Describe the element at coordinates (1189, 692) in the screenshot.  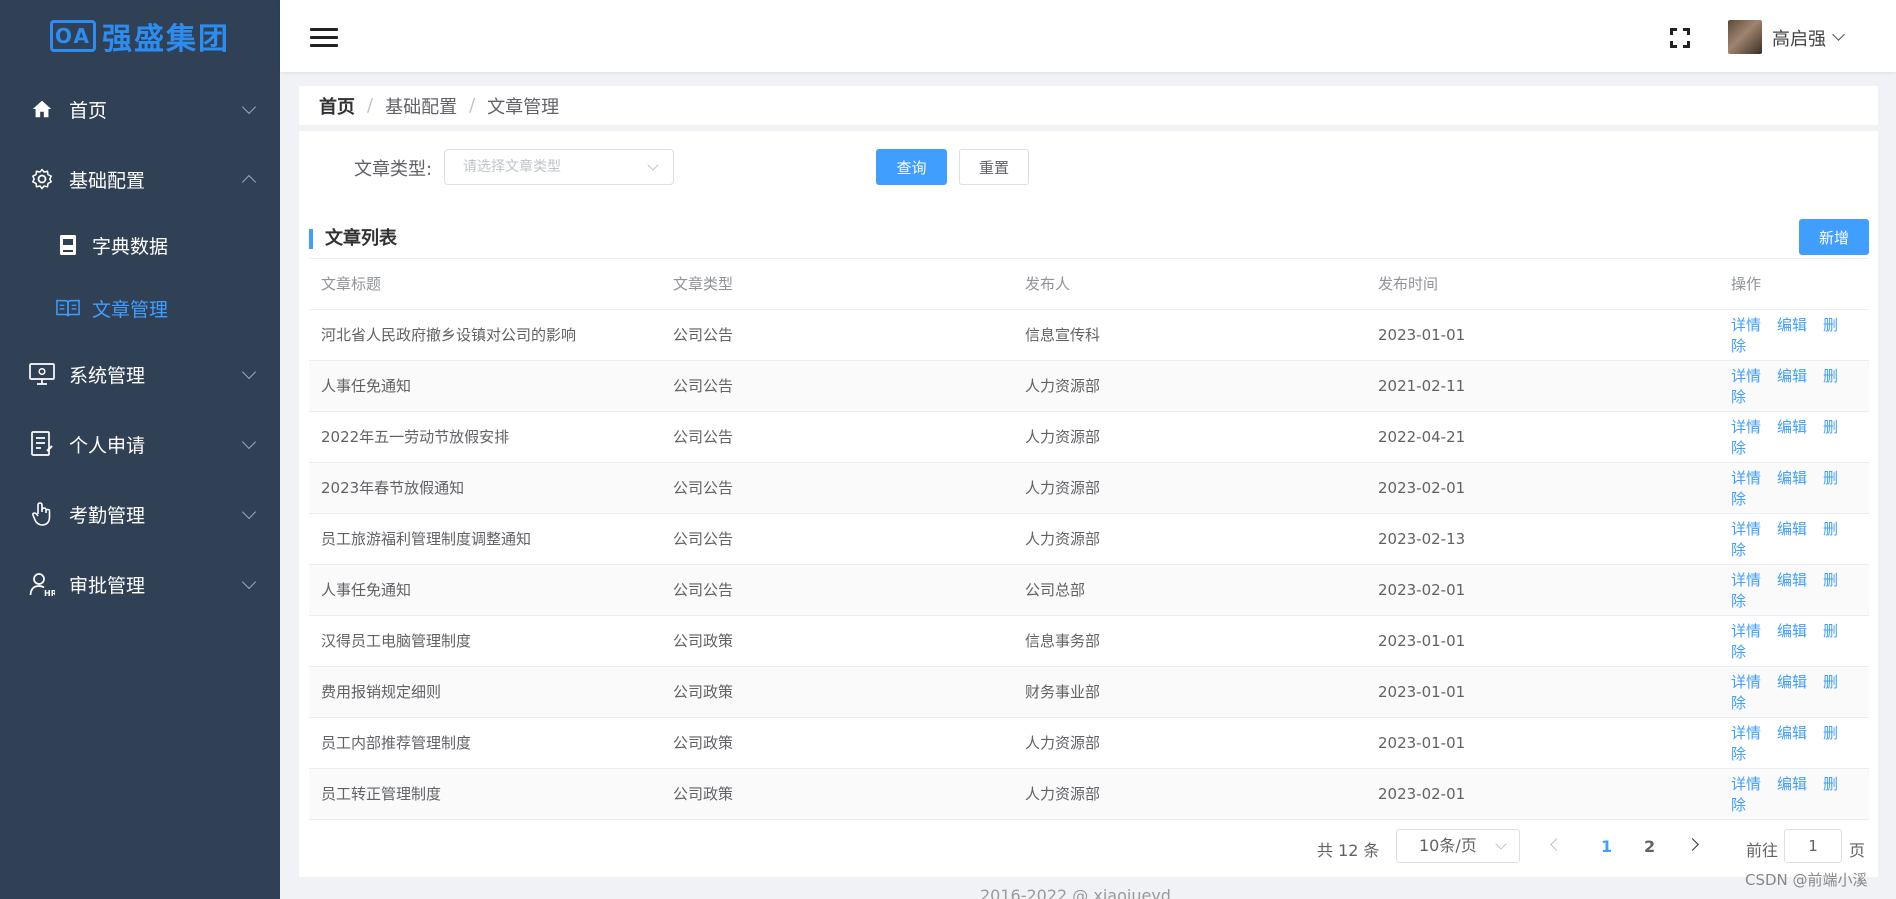
I see `publisher-cell: 财务事业部` at that location.